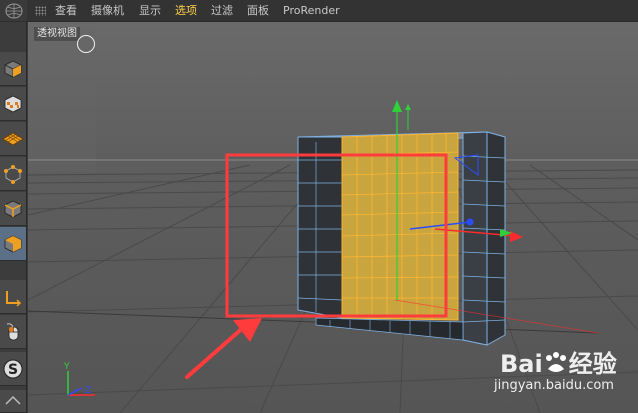  What do you see at coordinates (186, 11) in the screenshot?
I see `menu-options: 选项` at bounding box center [186, 11].